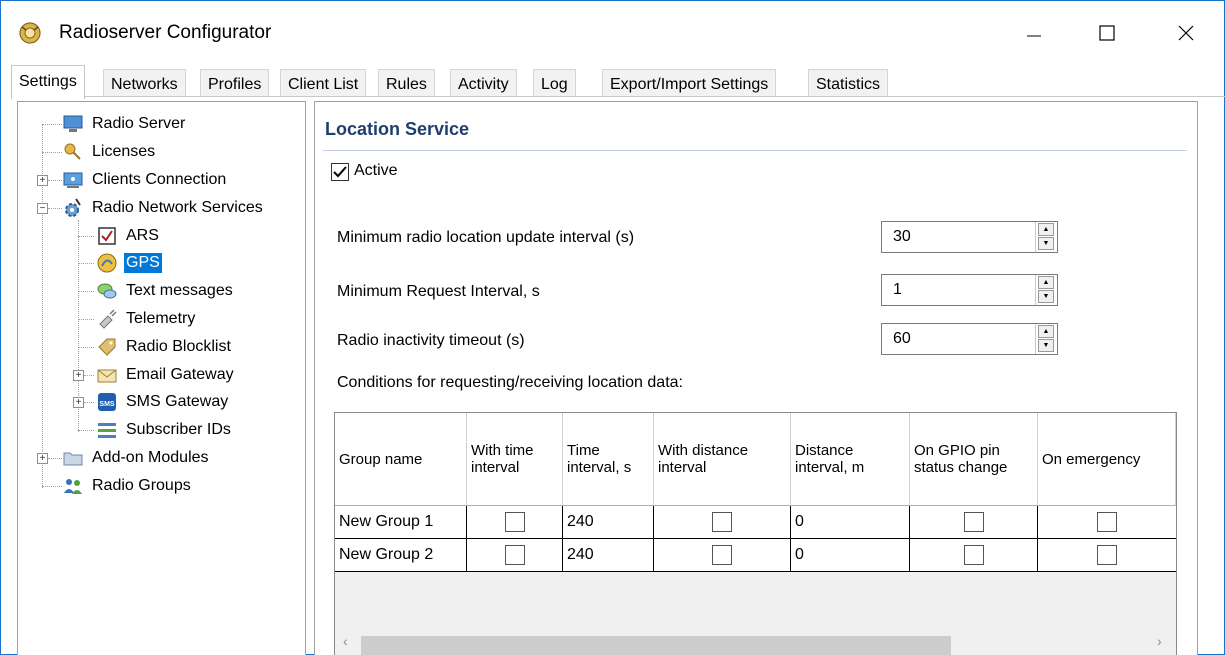  Describe the element at coordinates (608, 459) in the screenshot. I see `column-header: Time interval, s` at that location.